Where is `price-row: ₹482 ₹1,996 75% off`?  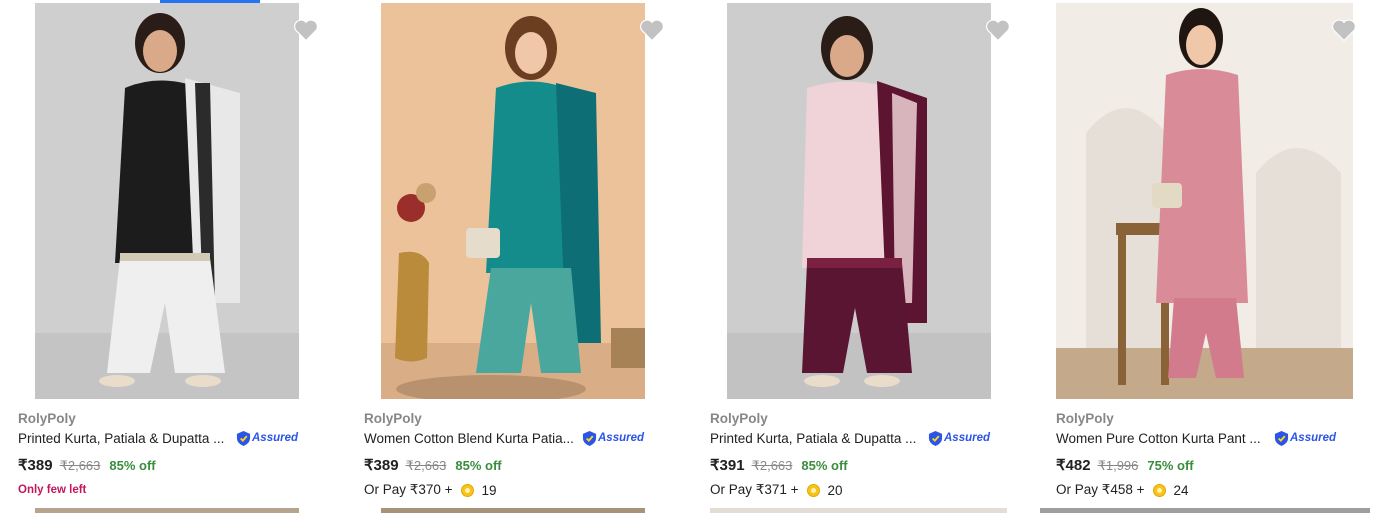 price-row: ₹482 ₹1,996 75% off is located at coordinates (1125, 465).